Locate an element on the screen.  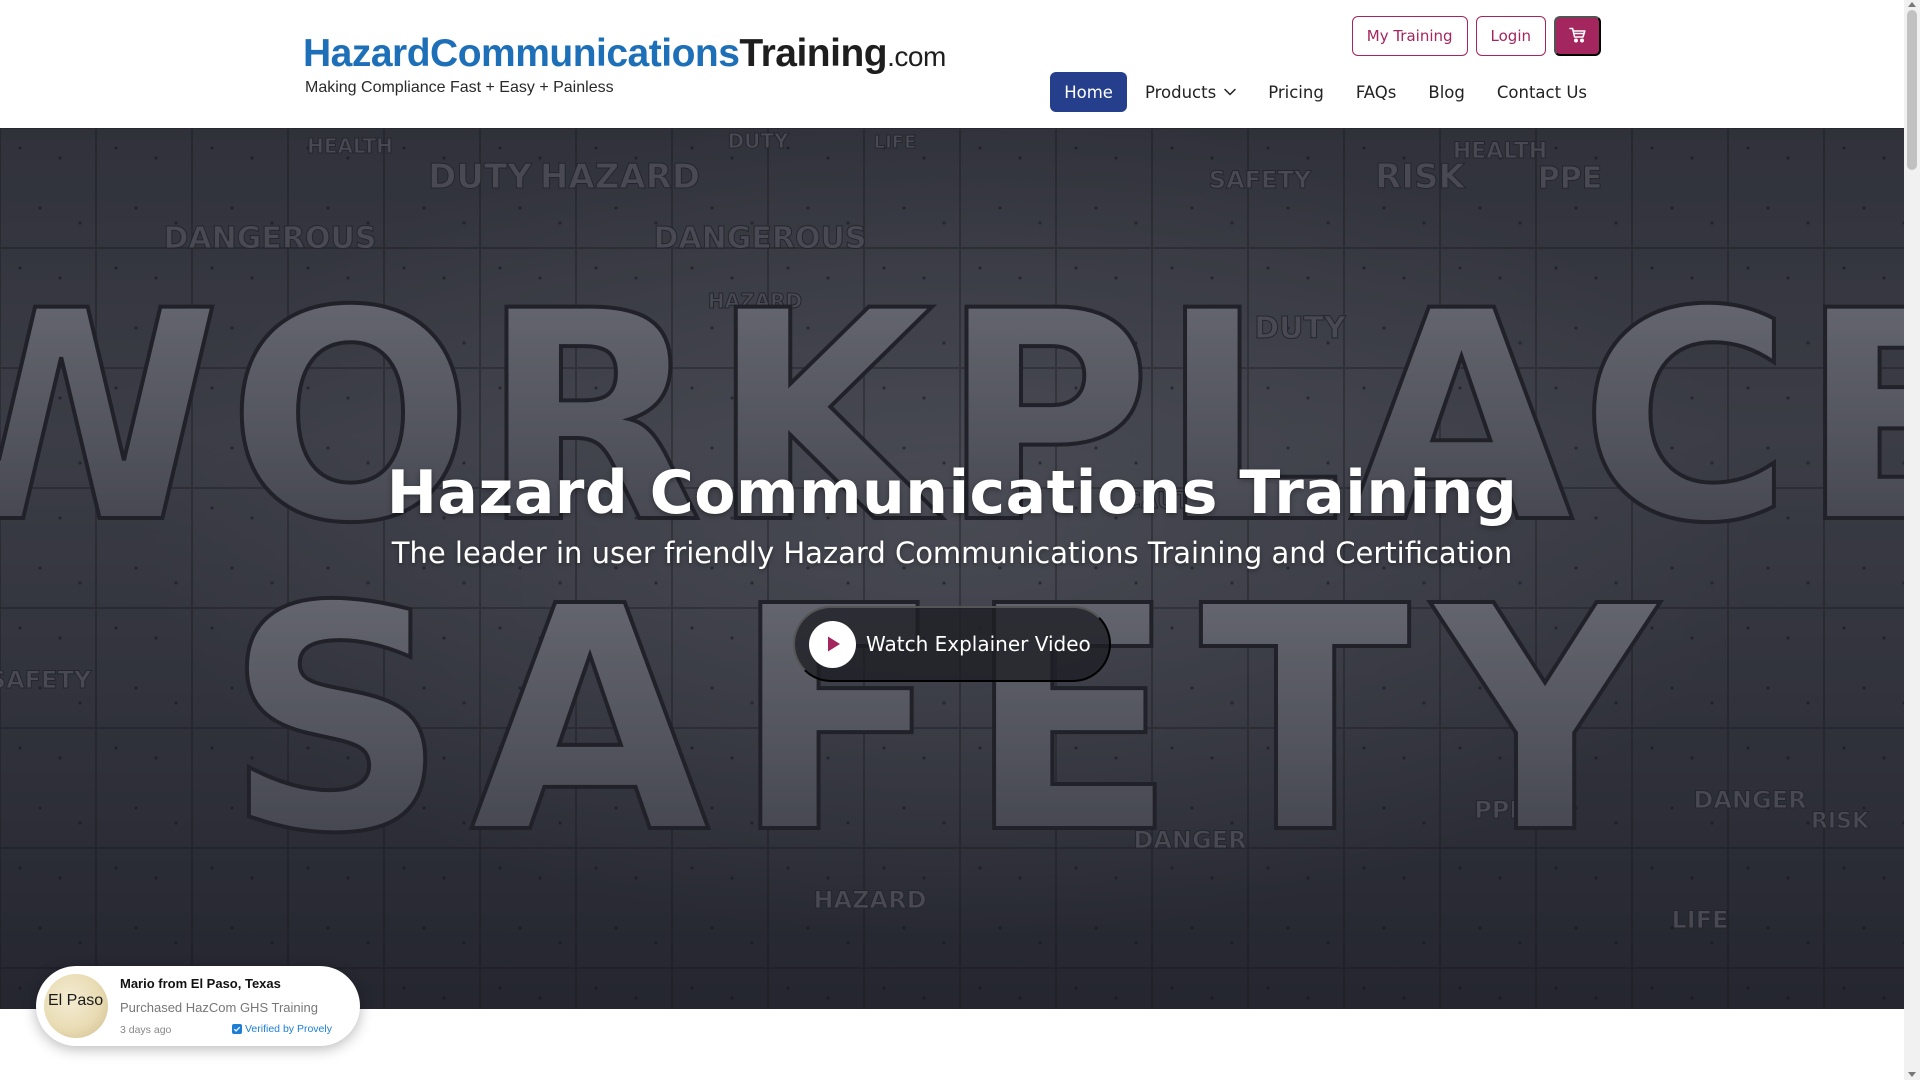
page-scrollbar is located at coordinates (1912, 540).